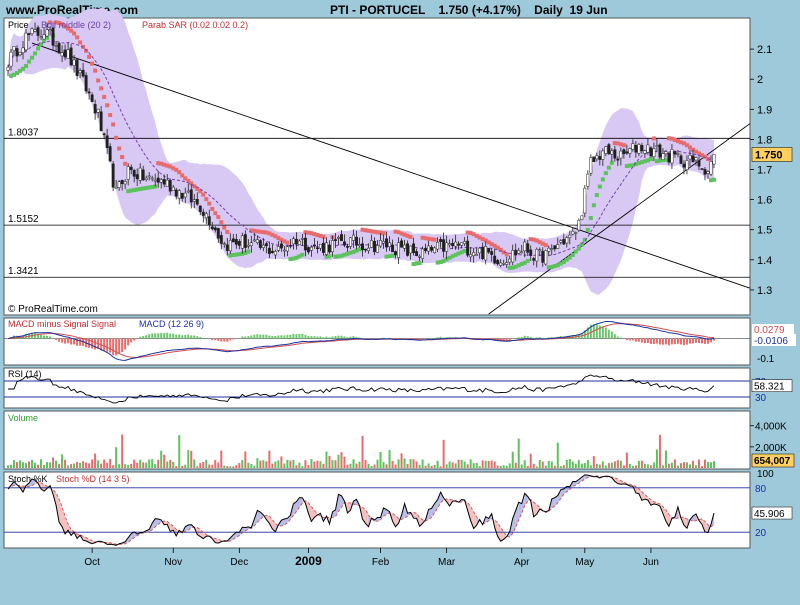 This screenshot has height=605, width=800. What do you see at coordinates (579, 225) in the screenshot?
I see `candle` at bounding box center [579, 225].